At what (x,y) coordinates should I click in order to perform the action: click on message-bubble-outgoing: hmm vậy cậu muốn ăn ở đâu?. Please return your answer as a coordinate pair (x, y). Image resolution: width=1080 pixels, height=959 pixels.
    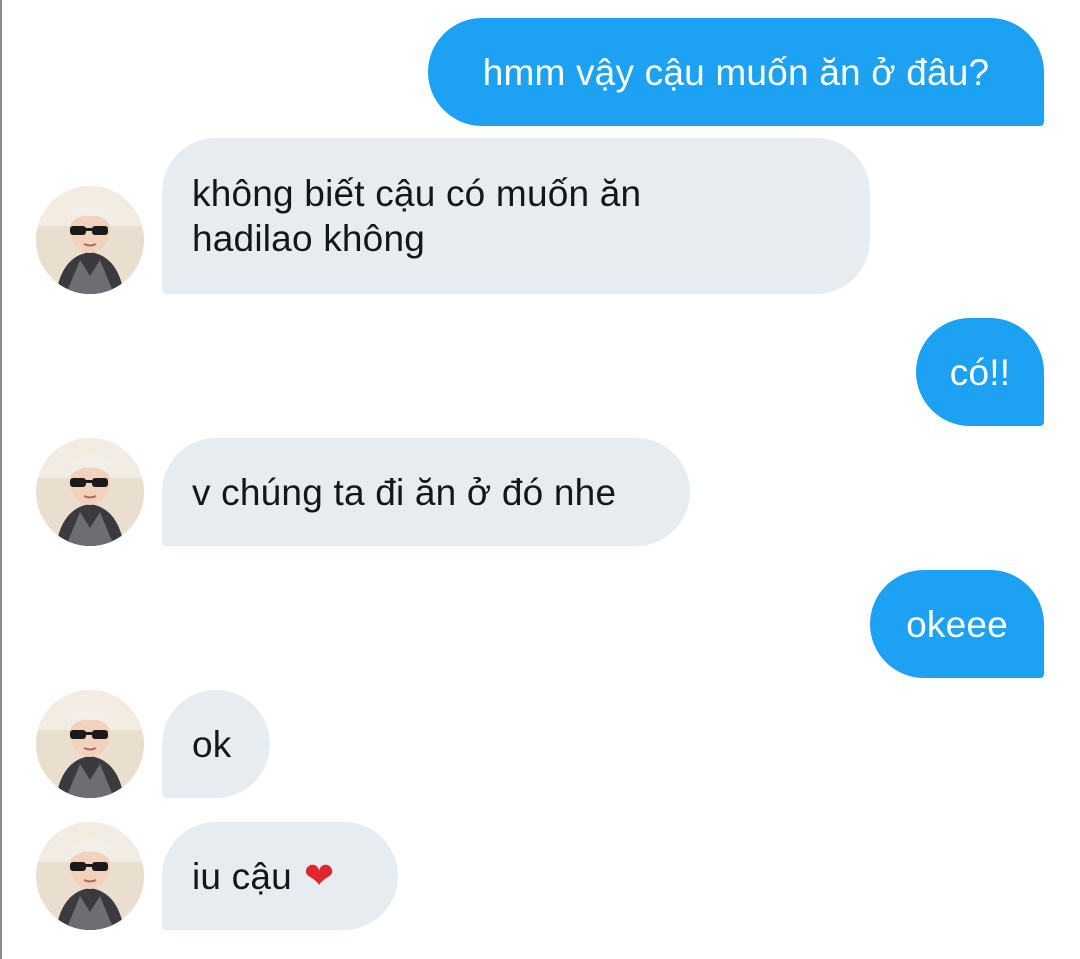
    Looking at the image, I should click on (736, 72).